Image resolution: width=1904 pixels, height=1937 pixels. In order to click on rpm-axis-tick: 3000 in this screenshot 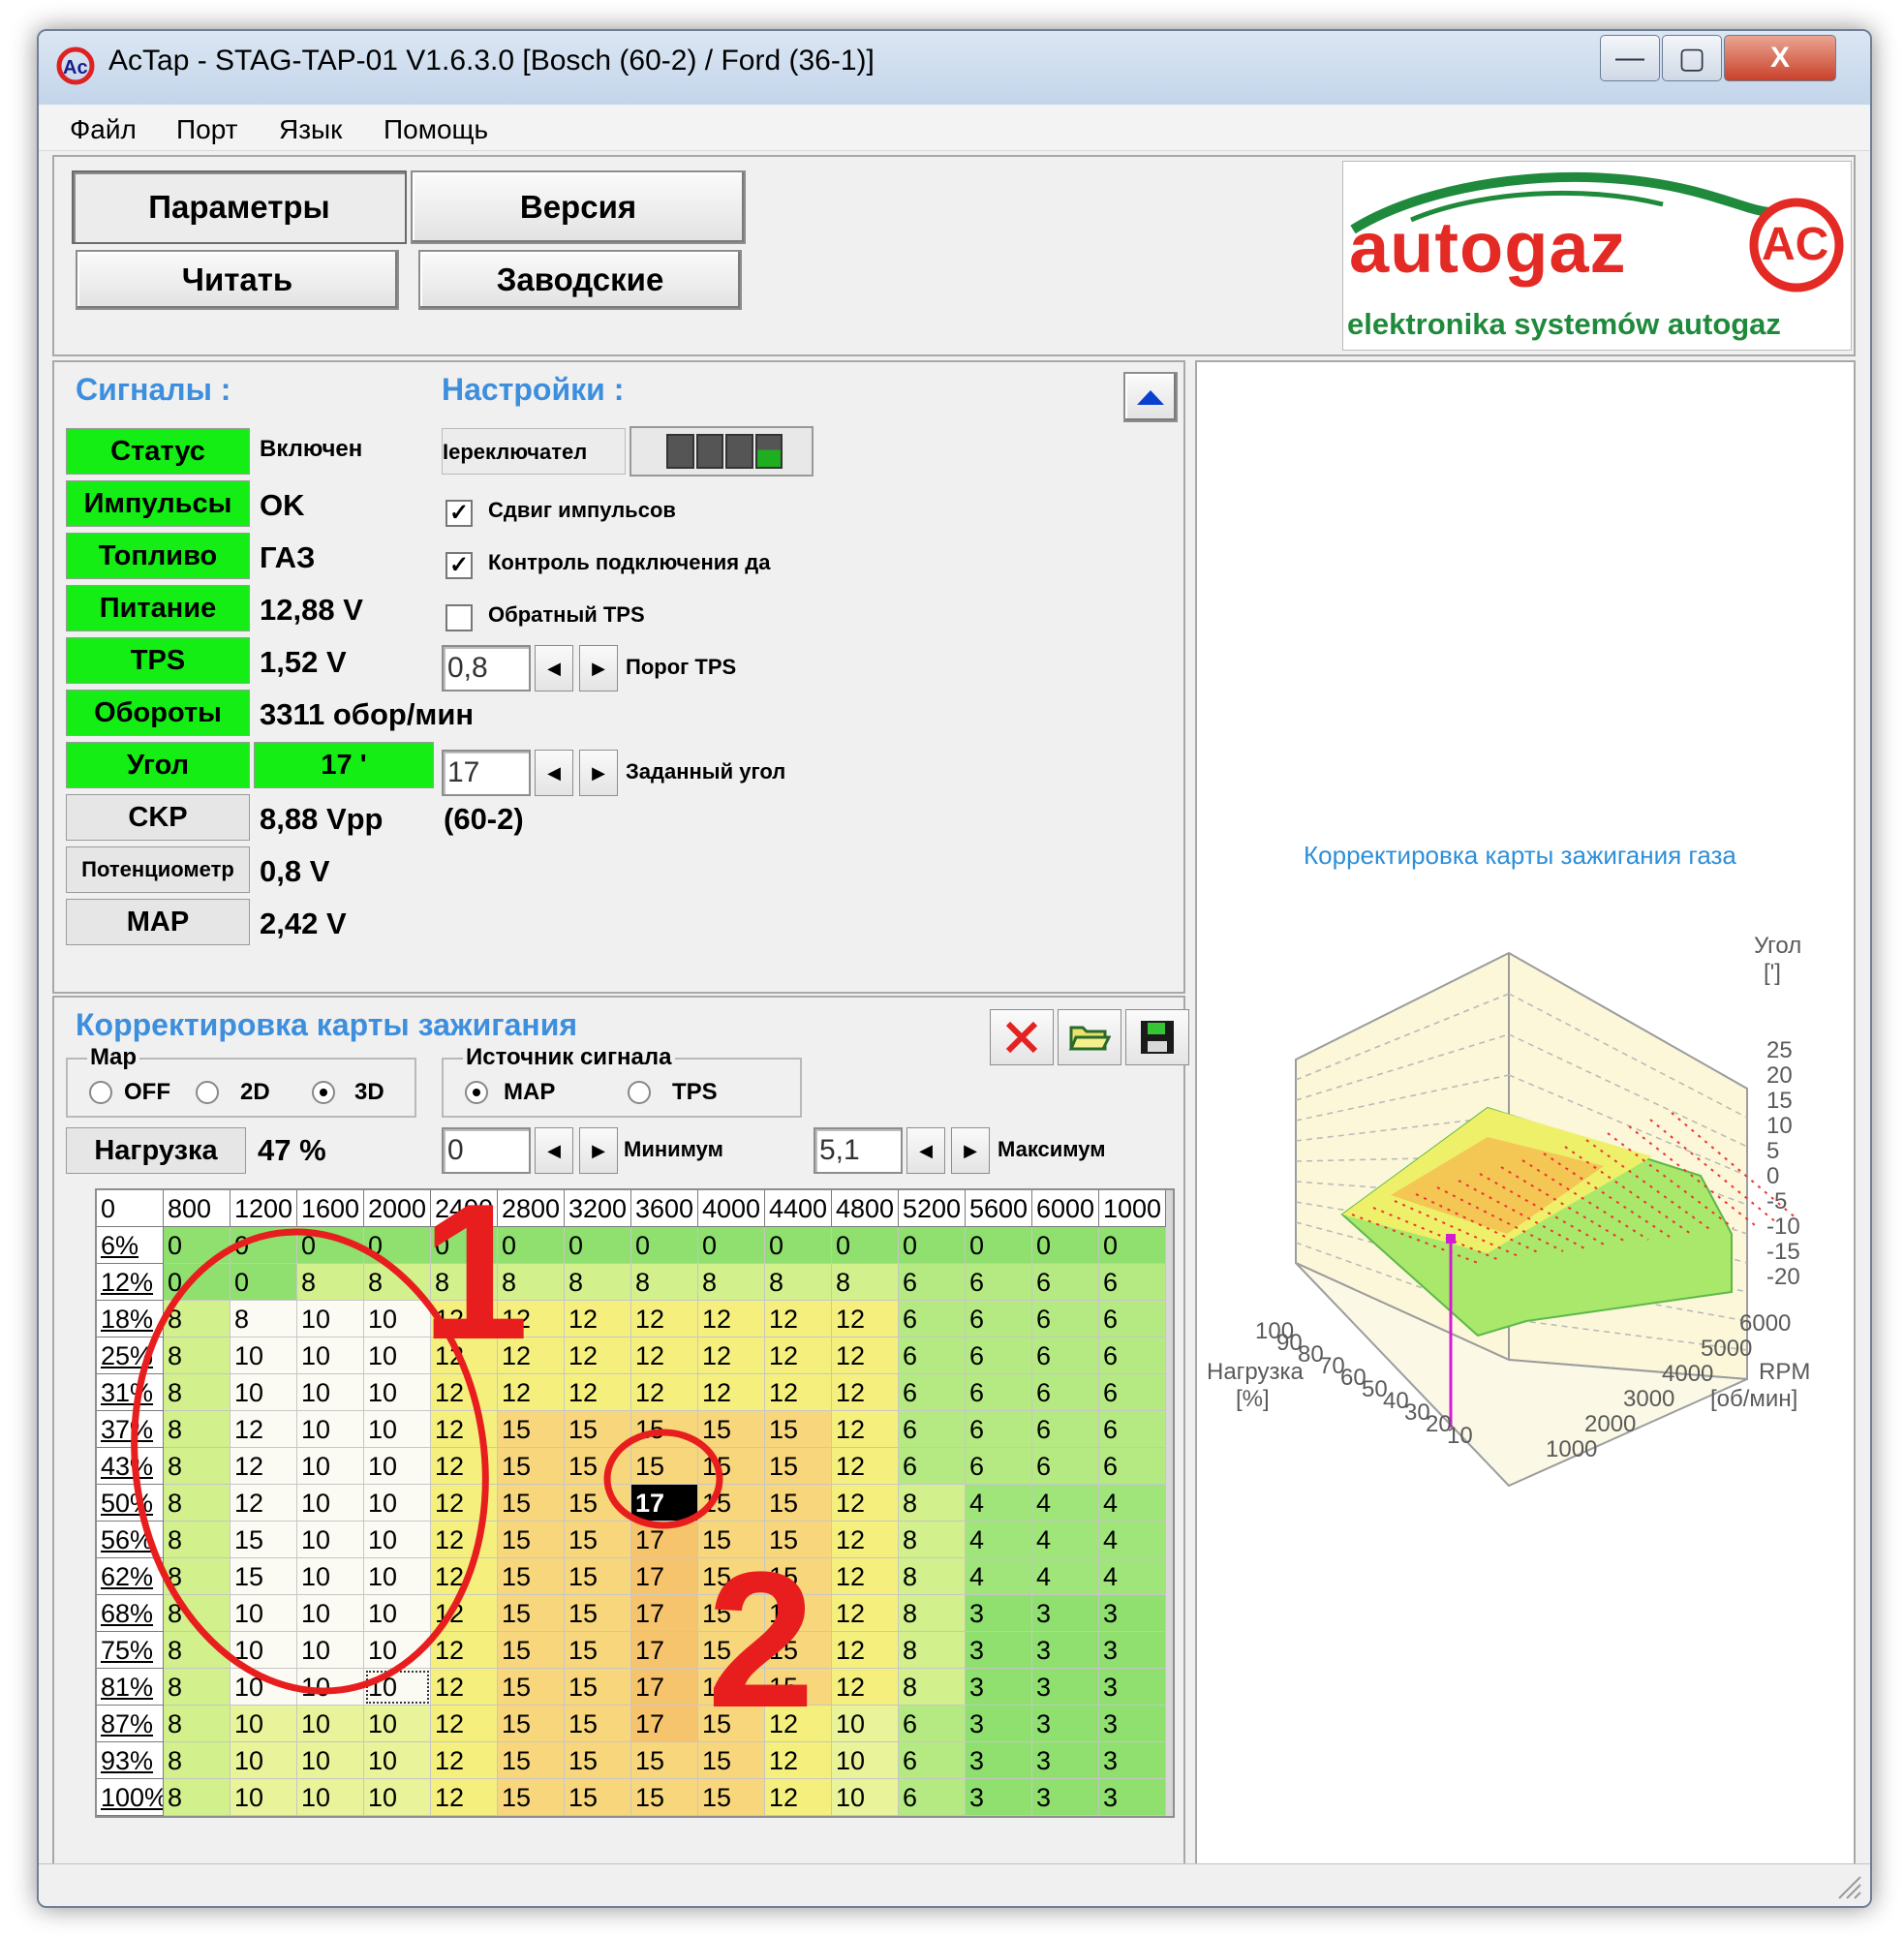, I will do `click(1648, 1399)`.